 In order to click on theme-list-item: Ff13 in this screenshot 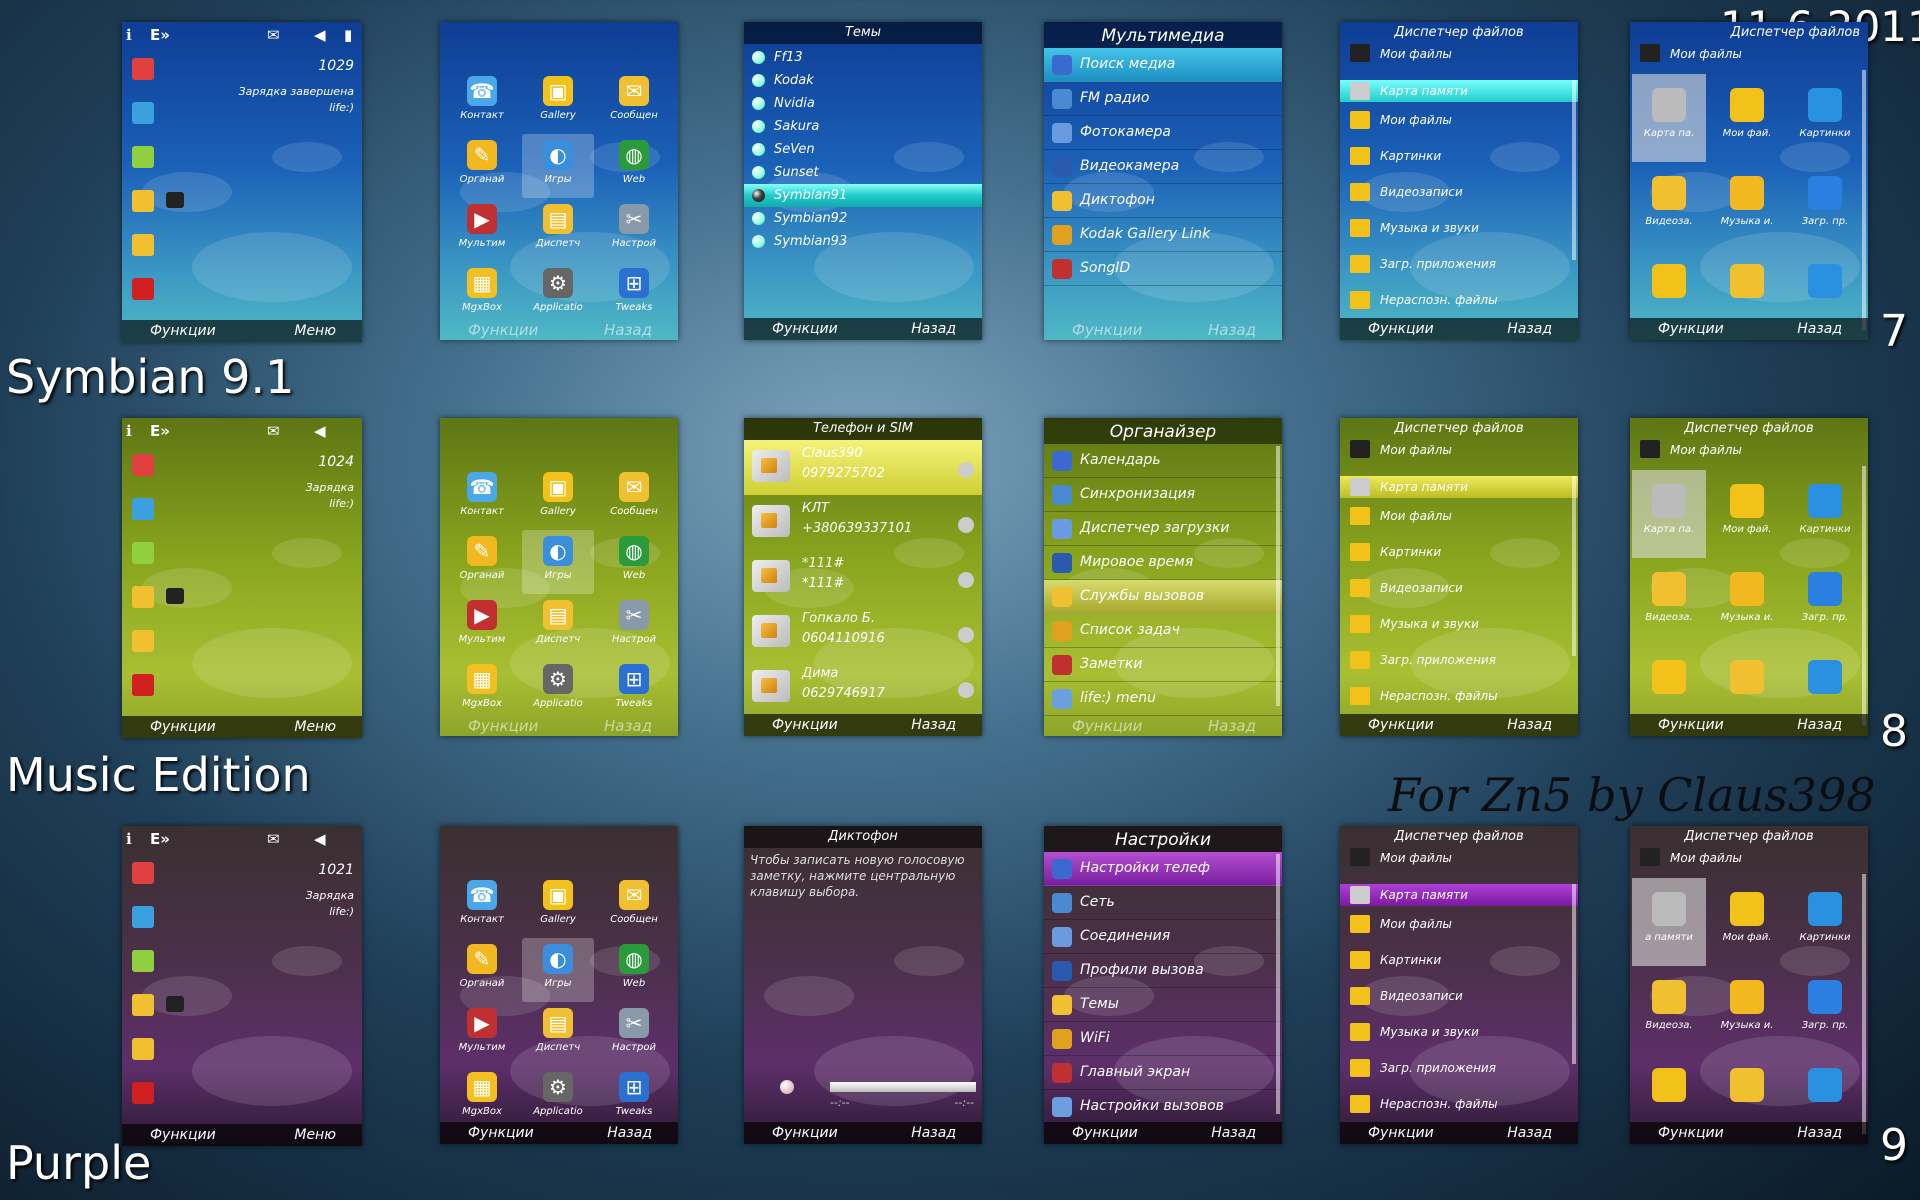, I will do `click(863, 57)`.